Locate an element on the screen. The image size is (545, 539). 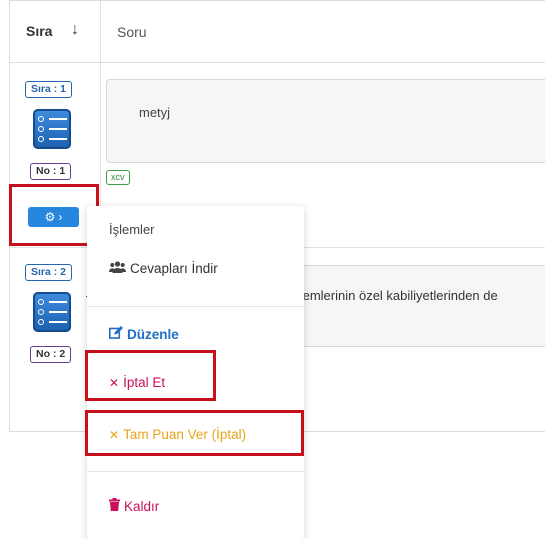
users-icon is located at coordinates (117, 268).